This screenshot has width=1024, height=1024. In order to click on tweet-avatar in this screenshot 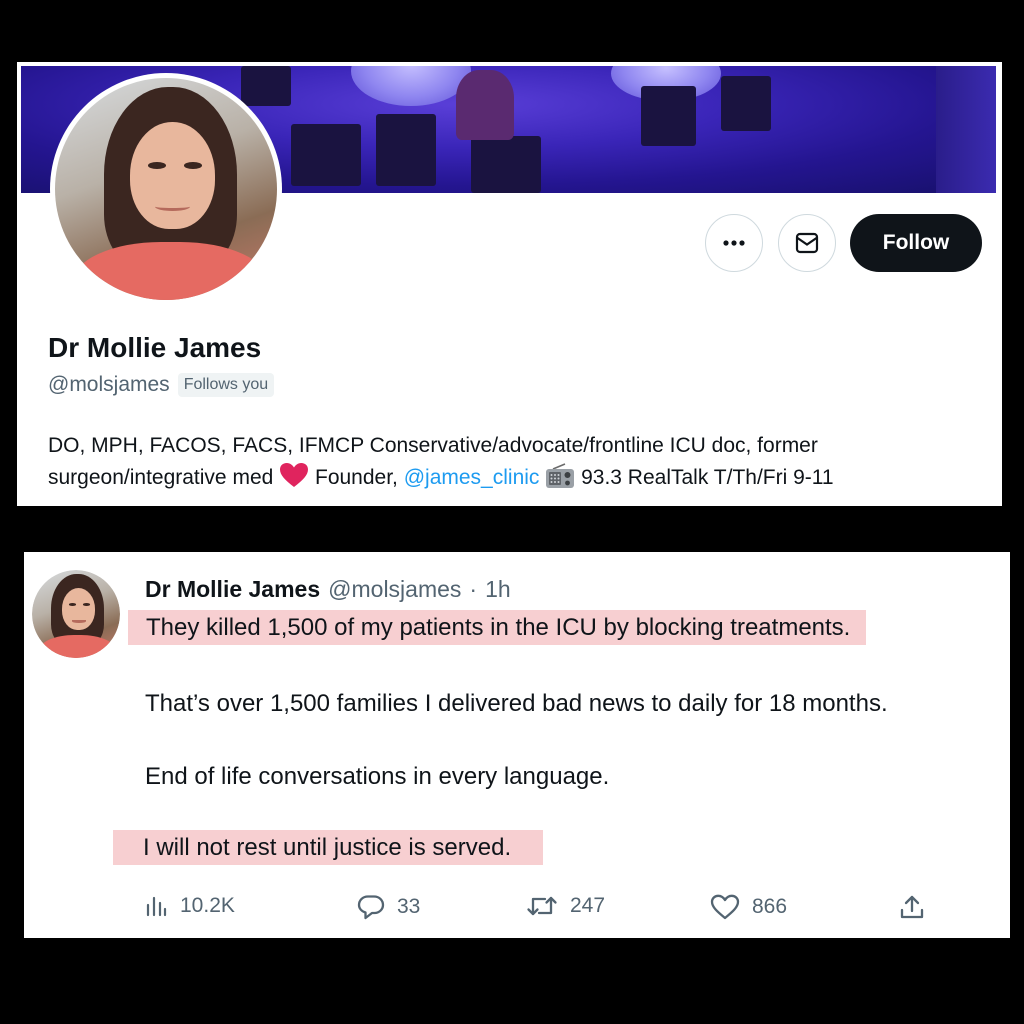, I will do `click(76, 614)`.